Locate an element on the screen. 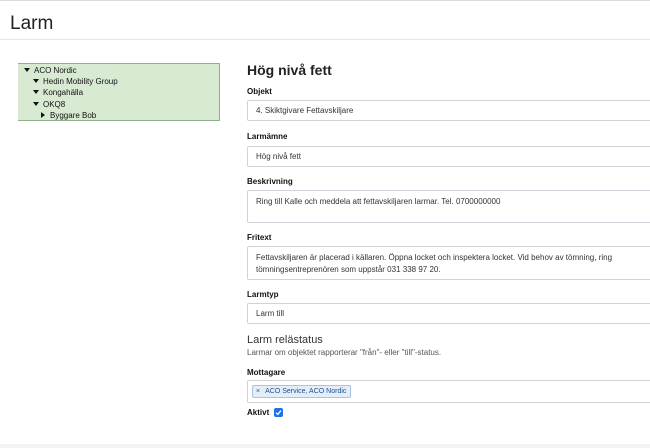 This screenshot has width=650, height=448. tree-node-byggare-bob: Byggare Bob is located at coordinates (68, 116).